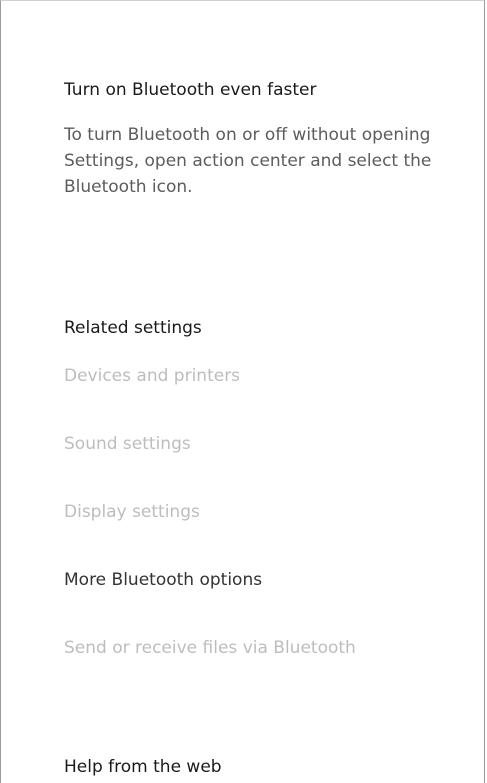 The height and width of the screenshot is (783, 487). What do you see at coordinates (143, 767) in the screenshot?
I see `help-from-web-title: Help from the web` at bounding box center [143, 767].